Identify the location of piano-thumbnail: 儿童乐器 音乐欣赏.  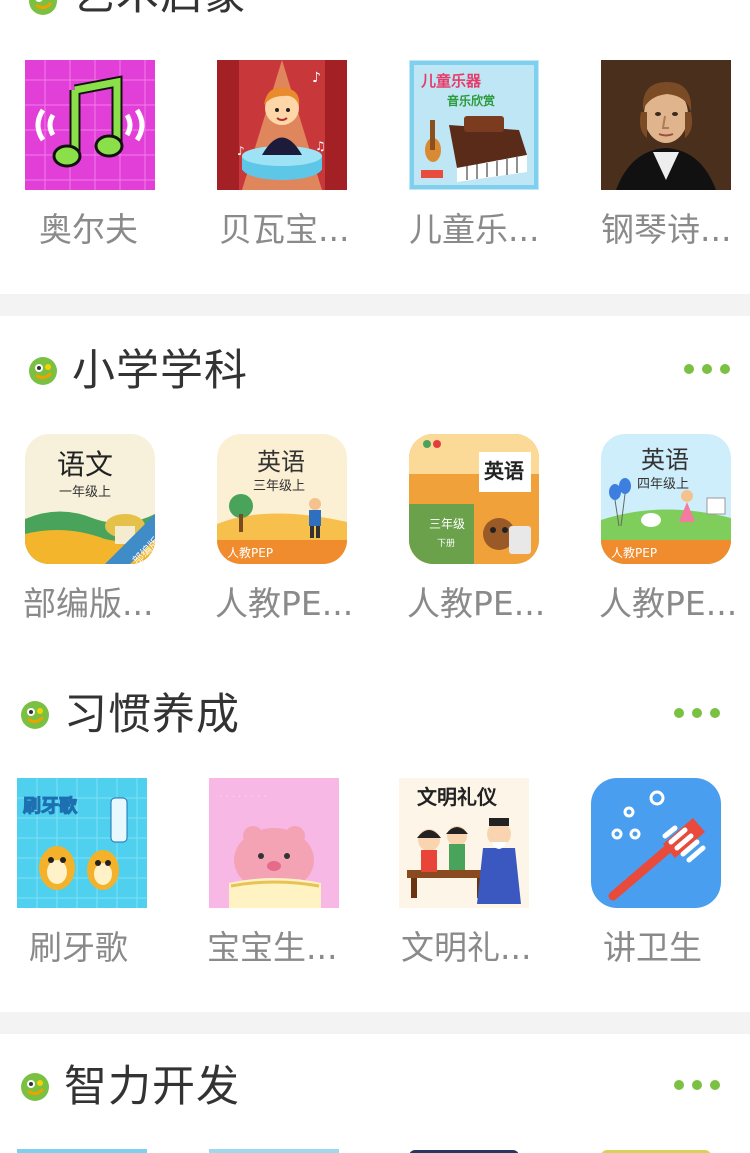
(474, 125).